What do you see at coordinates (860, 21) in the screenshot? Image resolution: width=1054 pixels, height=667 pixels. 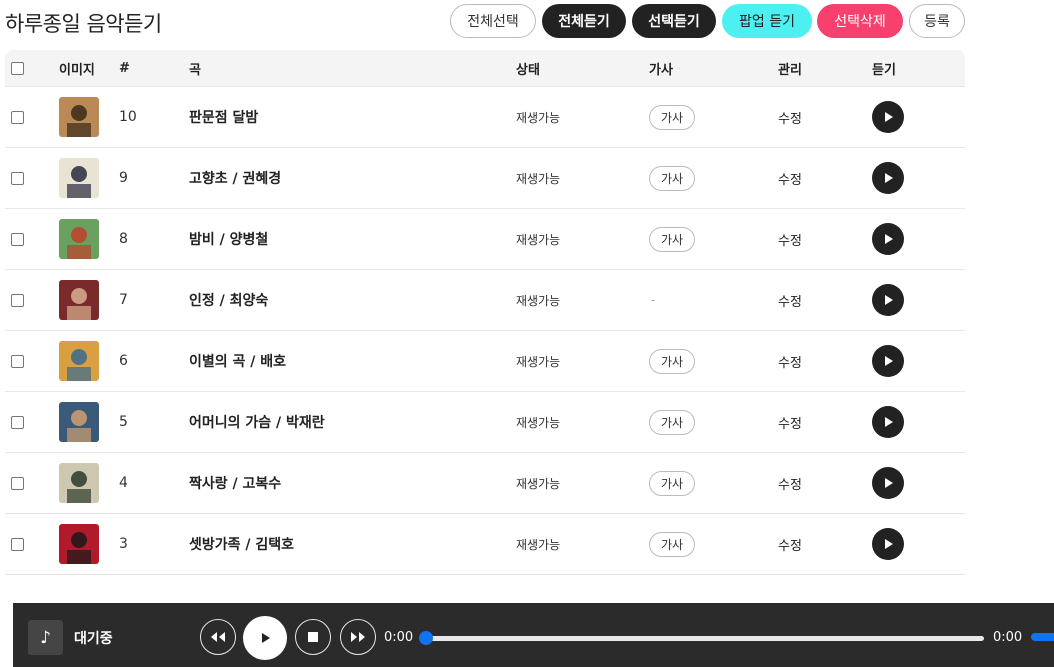 I see `delete-selected-button: 선택삭제` at bounding box center [860, 21].